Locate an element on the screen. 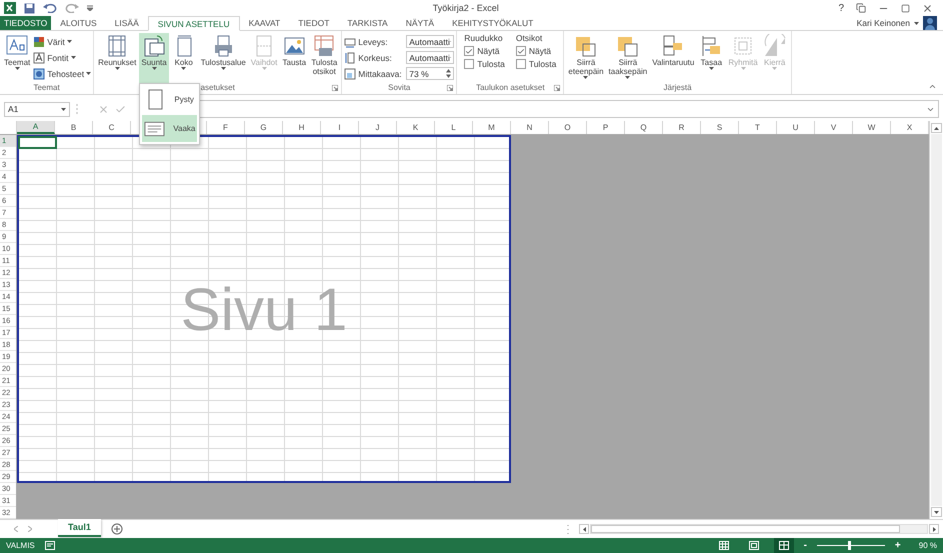  ribbon-button: Suunta is located at coordinates (154, 58).